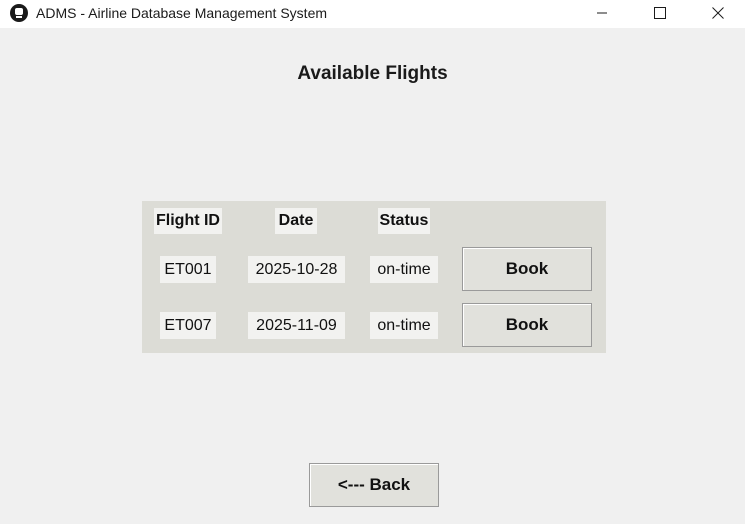 The image size is (745, 524). Describe the element at coordinates (296, 269) in the screenshot. I see `cell-date: 2025-10-28` at that location.